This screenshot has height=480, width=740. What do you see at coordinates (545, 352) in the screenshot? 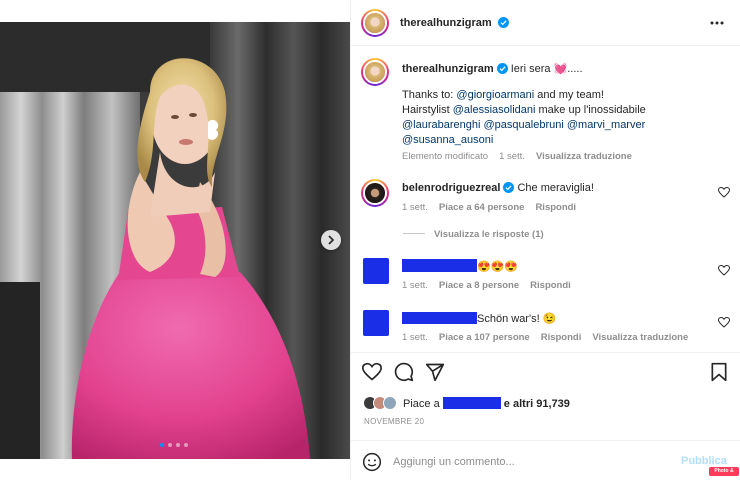
I see `actions-divider` at bounding box center [545, 352].